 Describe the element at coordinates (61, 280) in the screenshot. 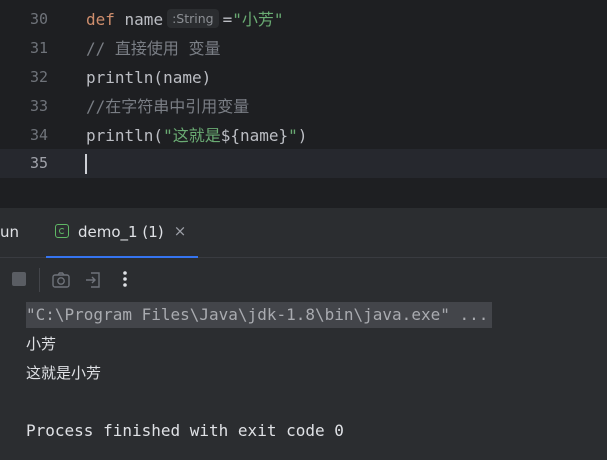

I see `camera-icon` at that location.